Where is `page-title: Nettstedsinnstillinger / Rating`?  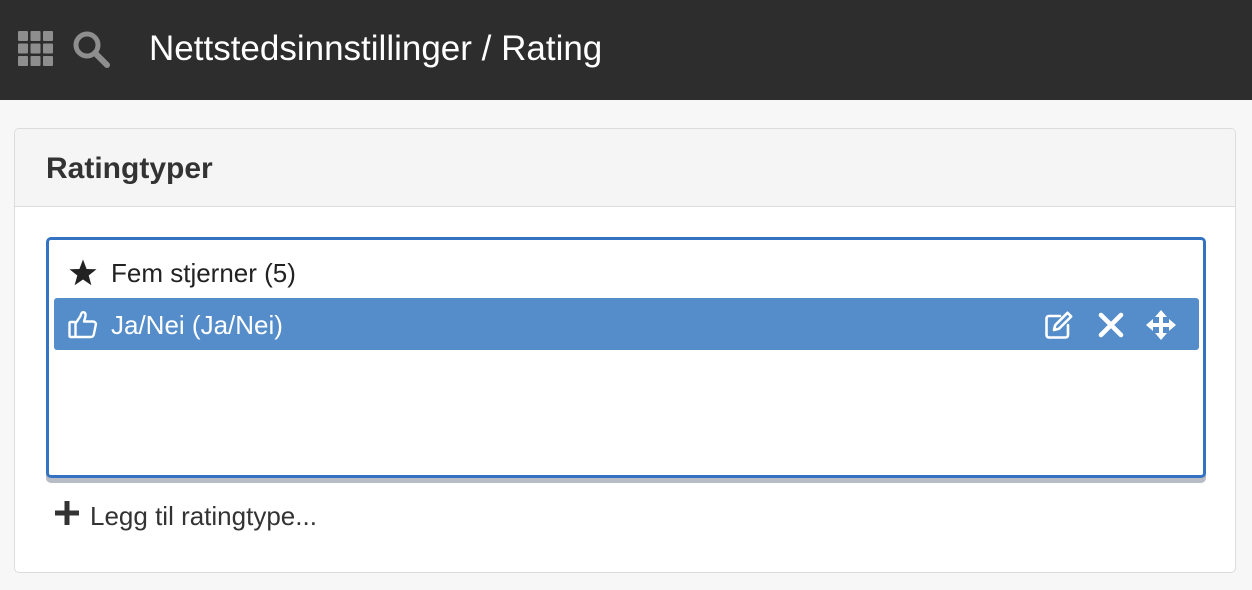
page-title: Nettstedsinnstillinger / Rating is located at coordinates (376, 48).